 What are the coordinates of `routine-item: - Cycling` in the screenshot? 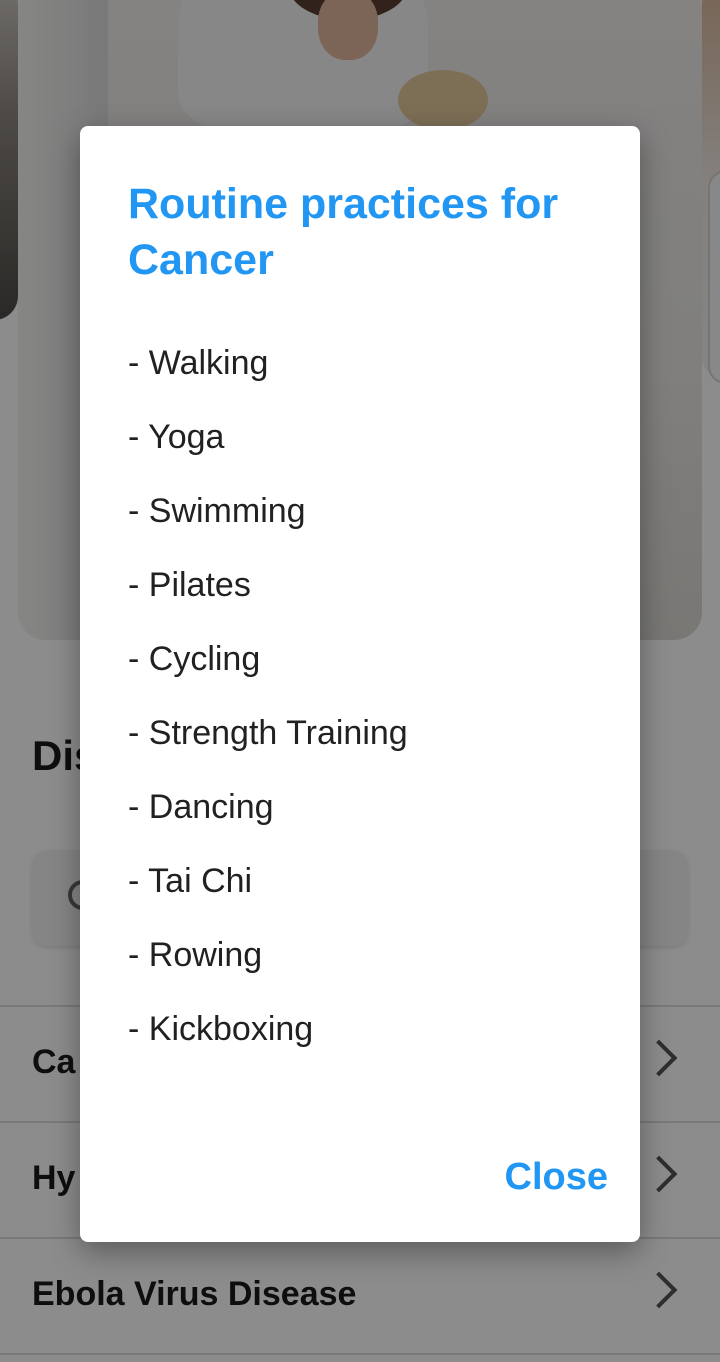 It's located at (194, 659).